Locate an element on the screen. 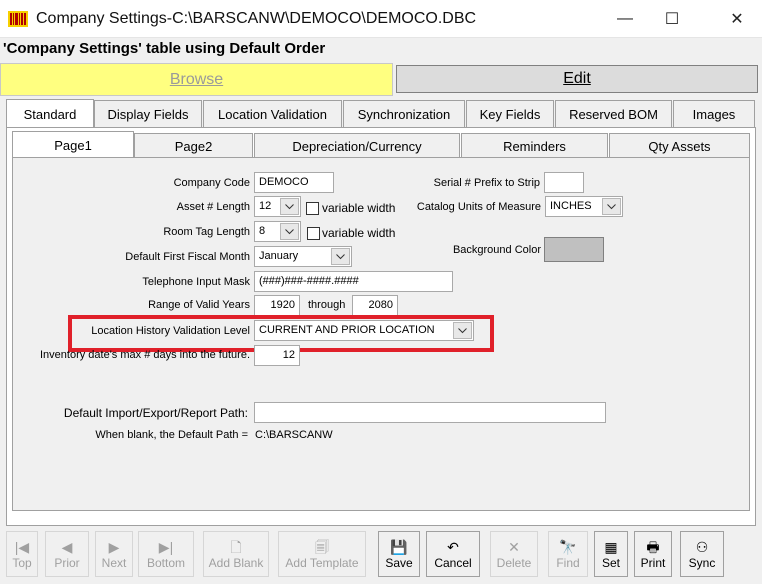  cancel-button: ↶ Cancel is located at coordinates (453, 554).